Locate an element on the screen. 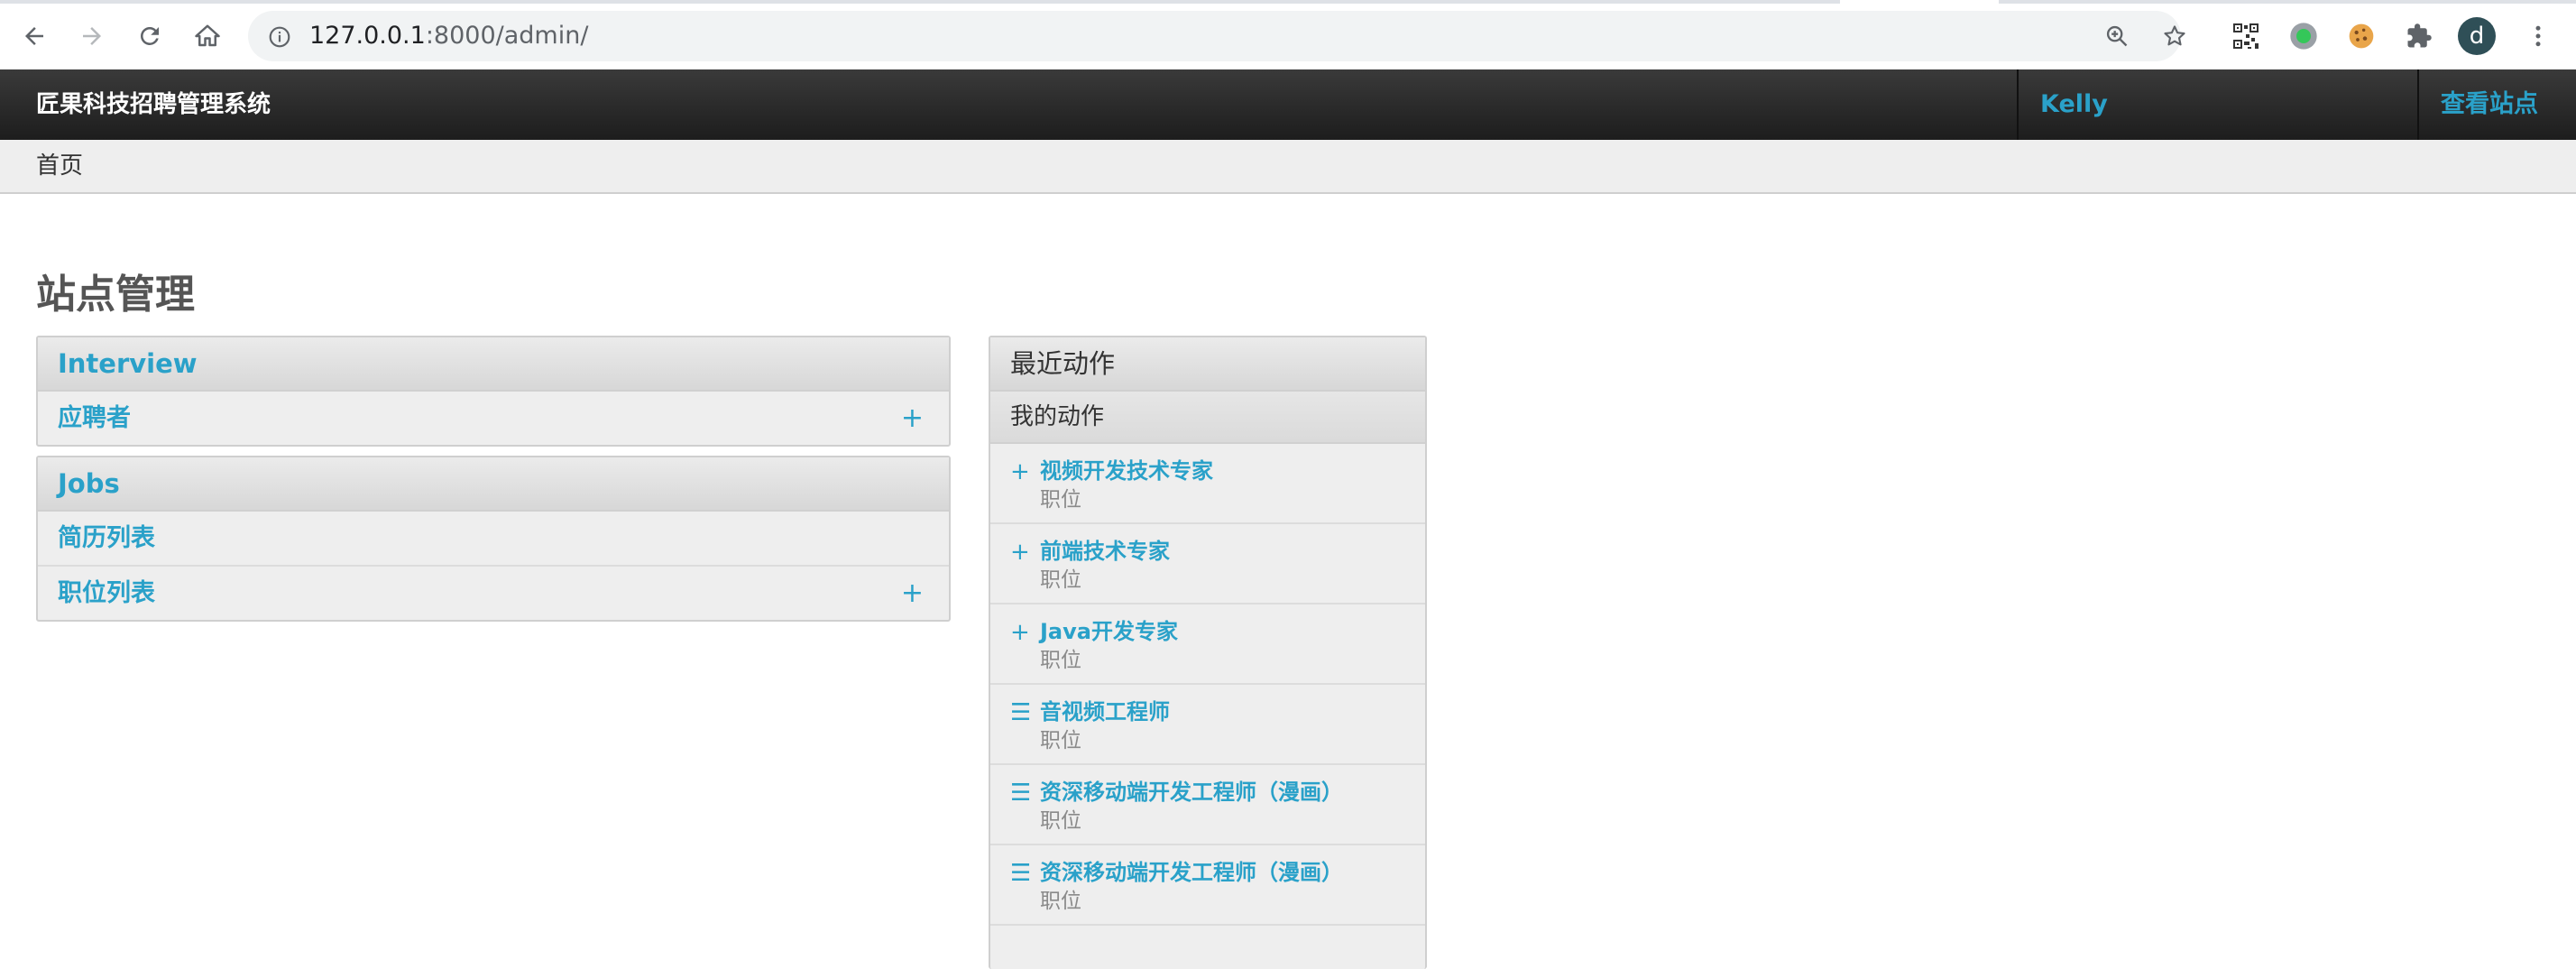 Image resolution: width=2576 pixels, height=969 pixels. forward-button is located at coordinates (92, 36).